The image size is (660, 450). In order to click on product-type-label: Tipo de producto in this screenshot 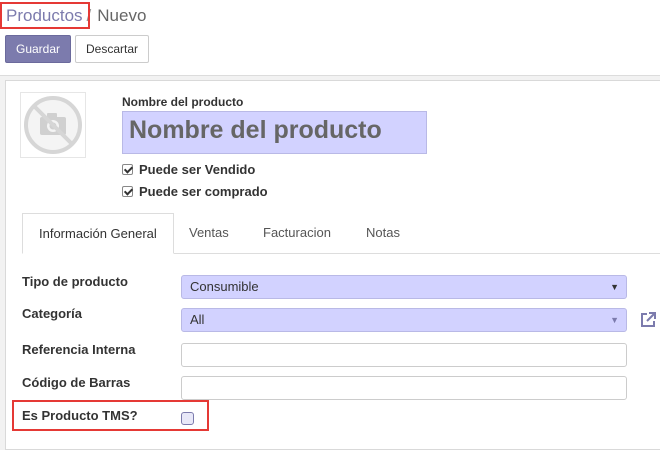, I will do `click(75, 281)`.